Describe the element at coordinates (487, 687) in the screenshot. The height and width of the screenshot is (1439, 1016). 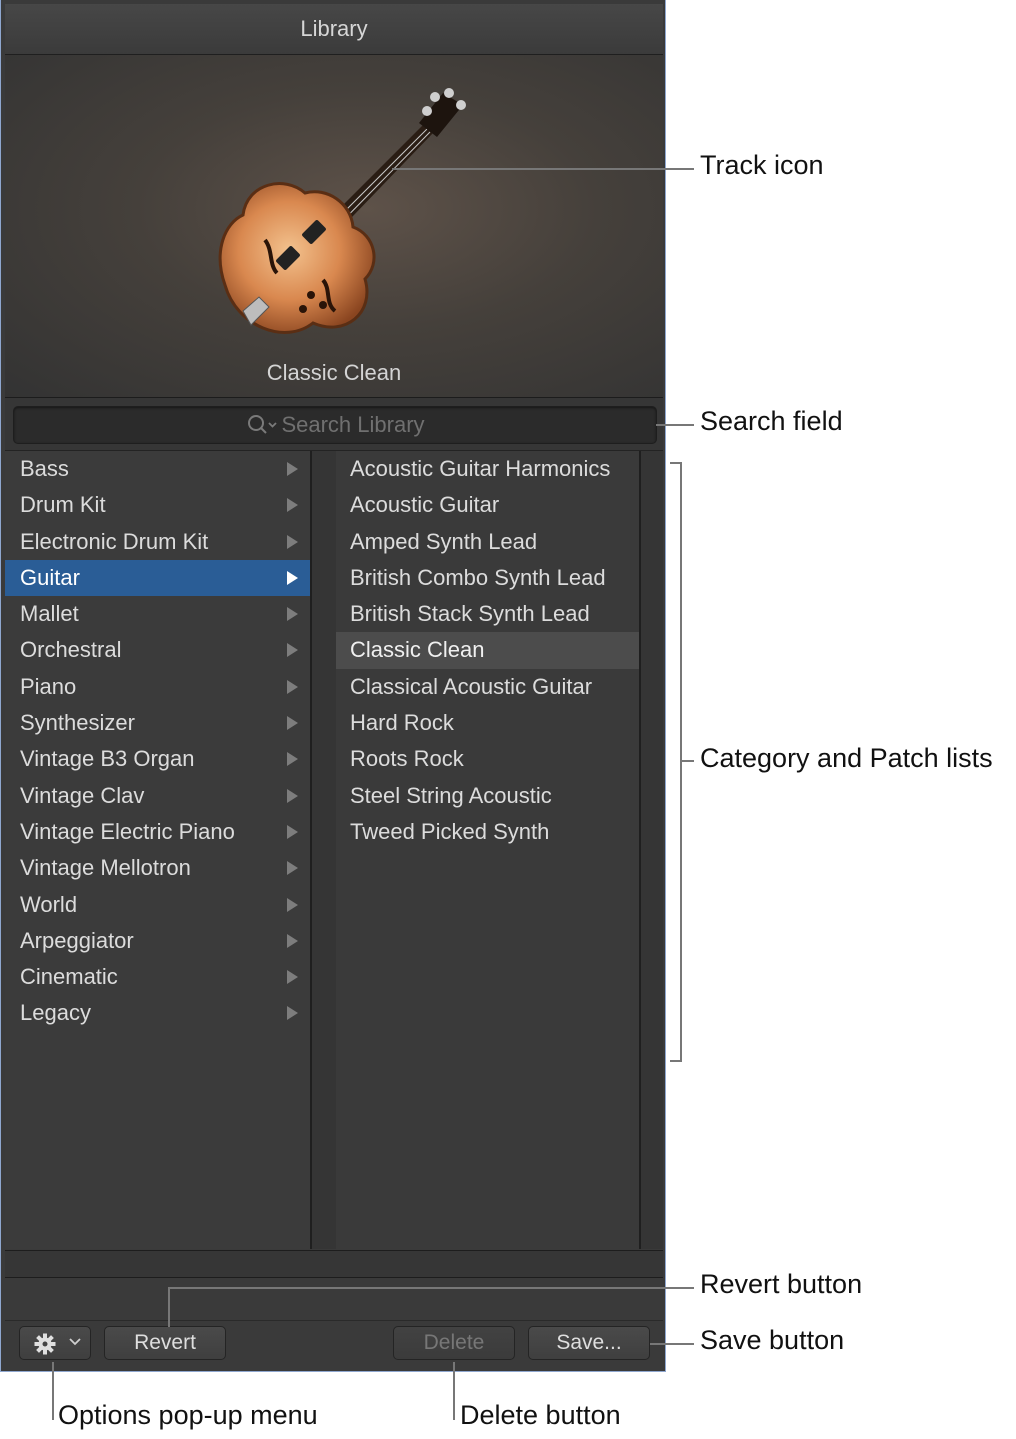
I see `patch-item: Classical Acoustic Guitar` at that location.